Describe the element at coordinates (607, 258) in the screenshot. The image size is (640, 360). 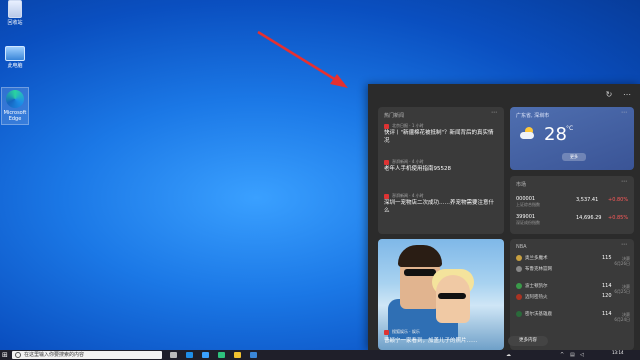
I see `team-score: 115` at that location.